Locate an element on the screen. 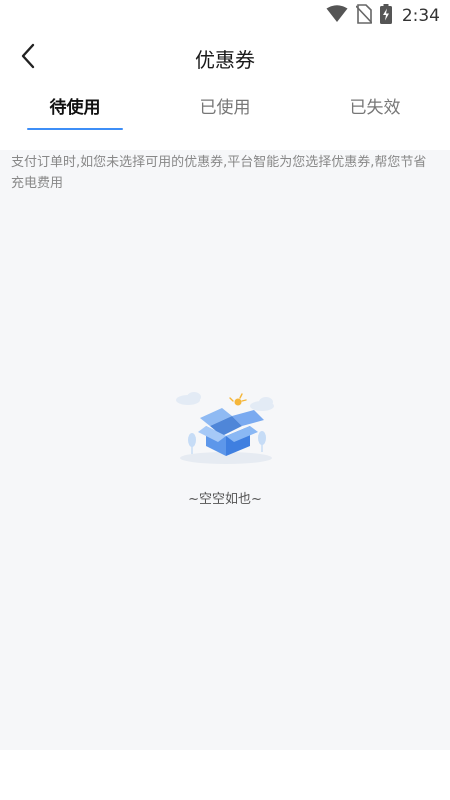 Image resolution: width=450 pixels, height=800 pixels. empty-state-text: ~空空如也~ is located at coordinates (225, 499).